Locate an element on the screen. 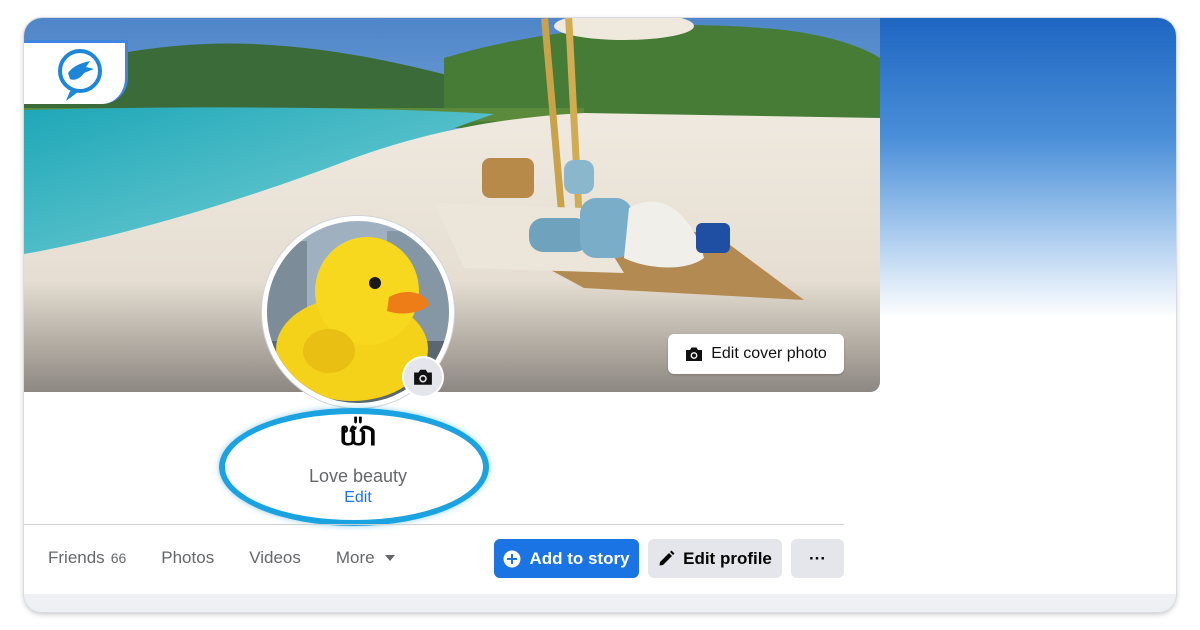  plus-circle-icon is located at coordinates (512, 558).